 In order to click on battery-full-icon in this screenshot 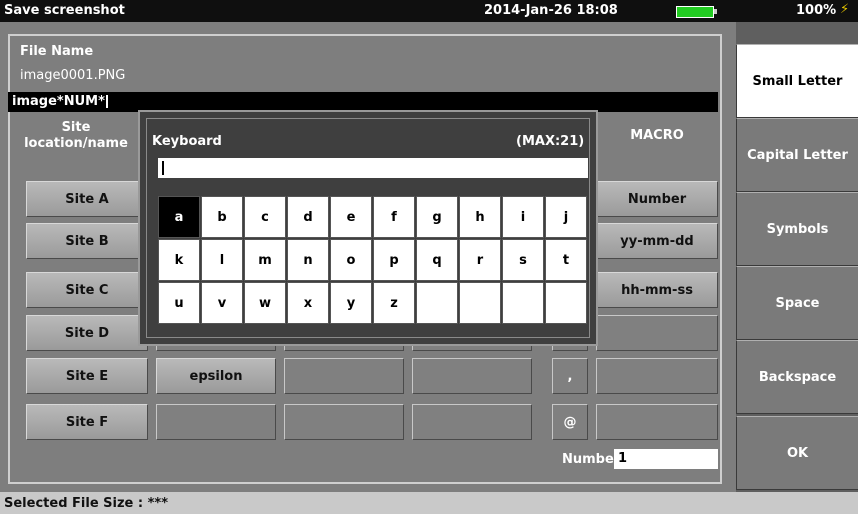, I will do `click(695, 12)`.